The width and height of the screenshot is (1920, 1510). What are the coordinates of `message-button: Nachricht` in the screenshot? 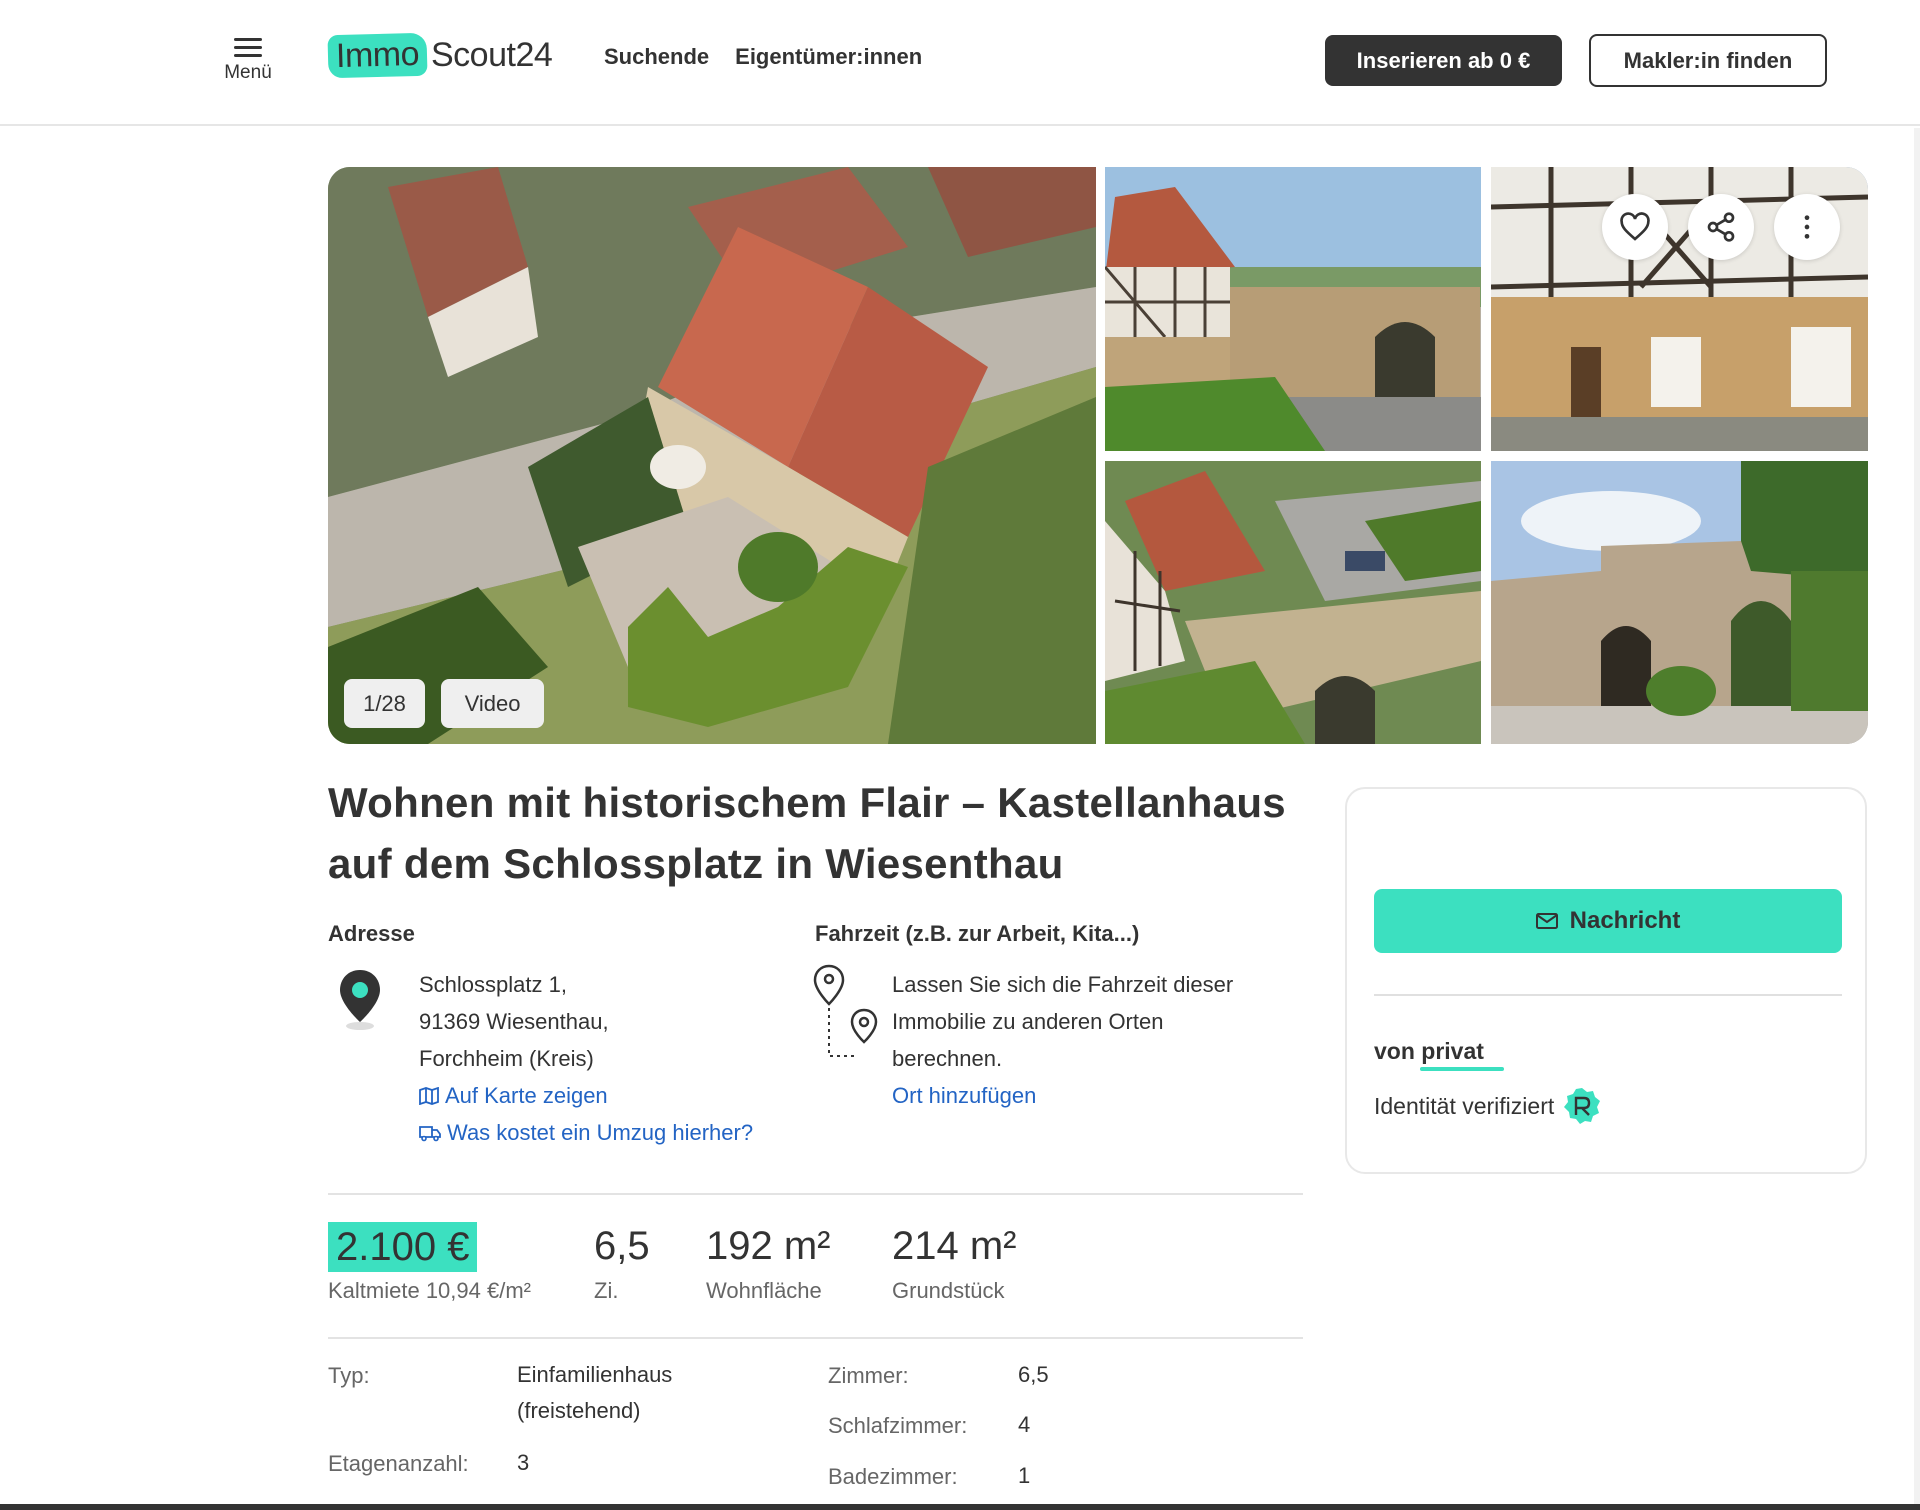 It's located at (1608, 921).